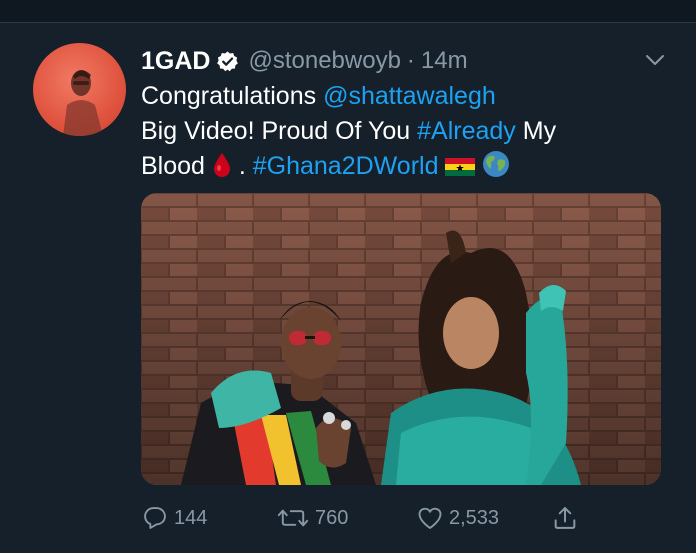 This screenshot has height=553, width=696. I want to click on text-segment: Congratulations, so click(232, 96).